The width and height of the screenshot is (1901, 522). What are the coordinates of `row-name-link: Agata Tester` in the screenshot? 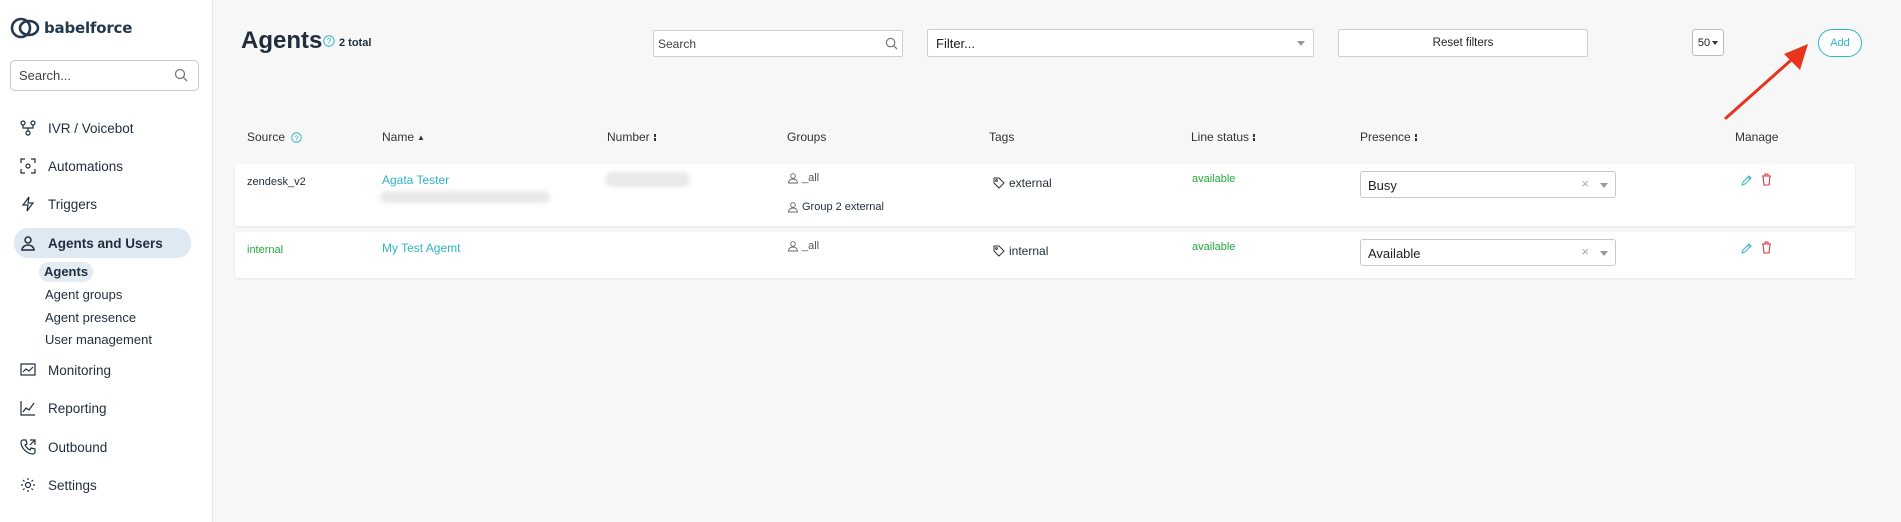 It's located at (415, 180).